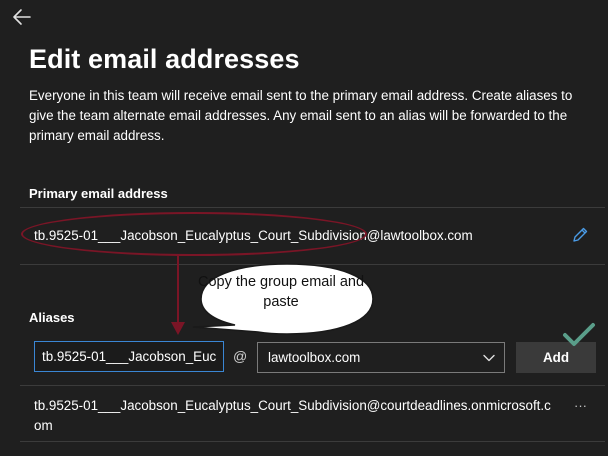 This screenshot has width=608, height=456. Describe the element at coordinates (129, 356) in the screenshot. I see `alias-input` at that location.